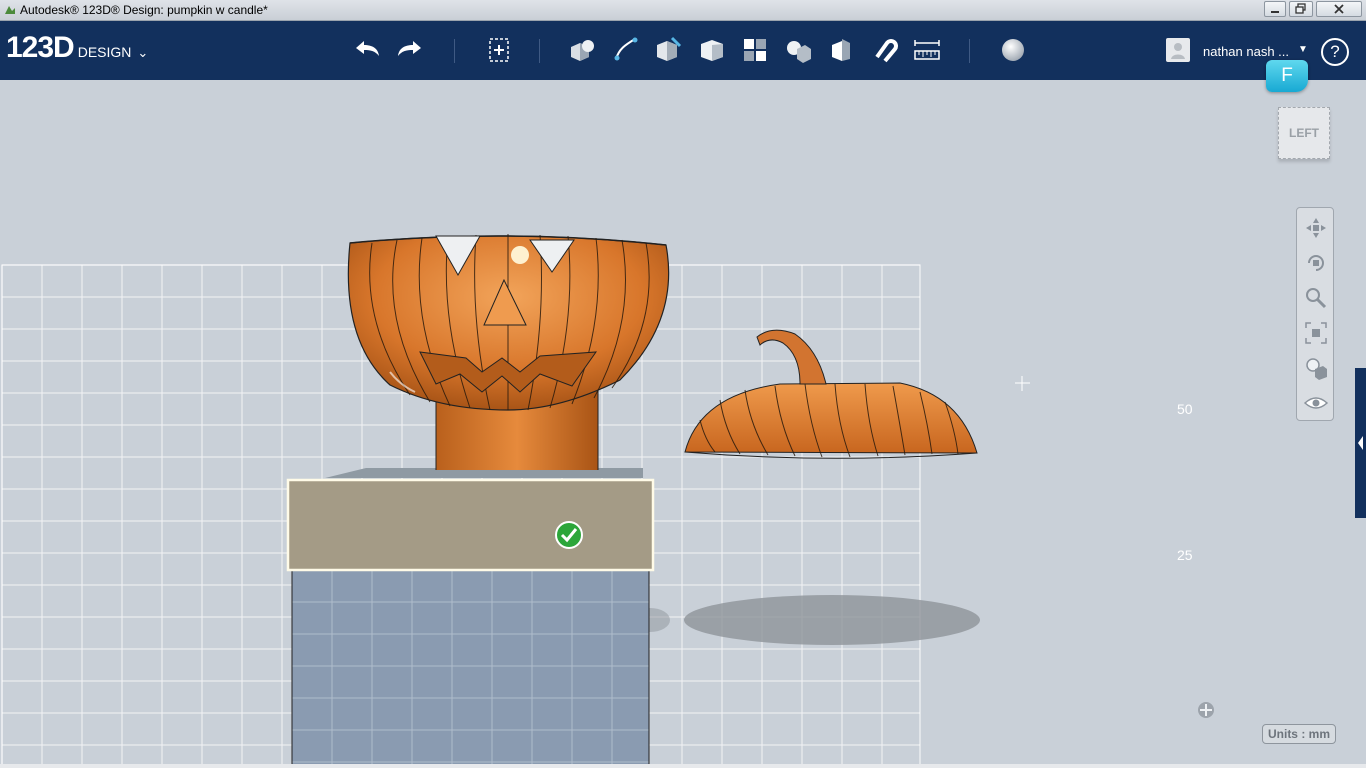 The height and width of the screenshot is (768, 1366). I want to click on fit-view-icon, so click(1316, 333).